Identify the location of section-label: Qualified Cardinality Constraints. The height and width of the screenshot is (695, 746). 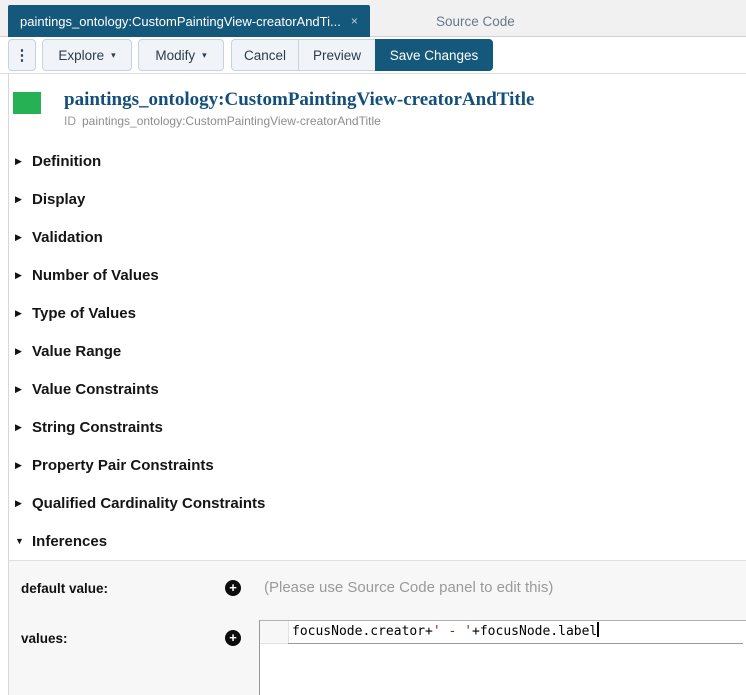
(149, 503).